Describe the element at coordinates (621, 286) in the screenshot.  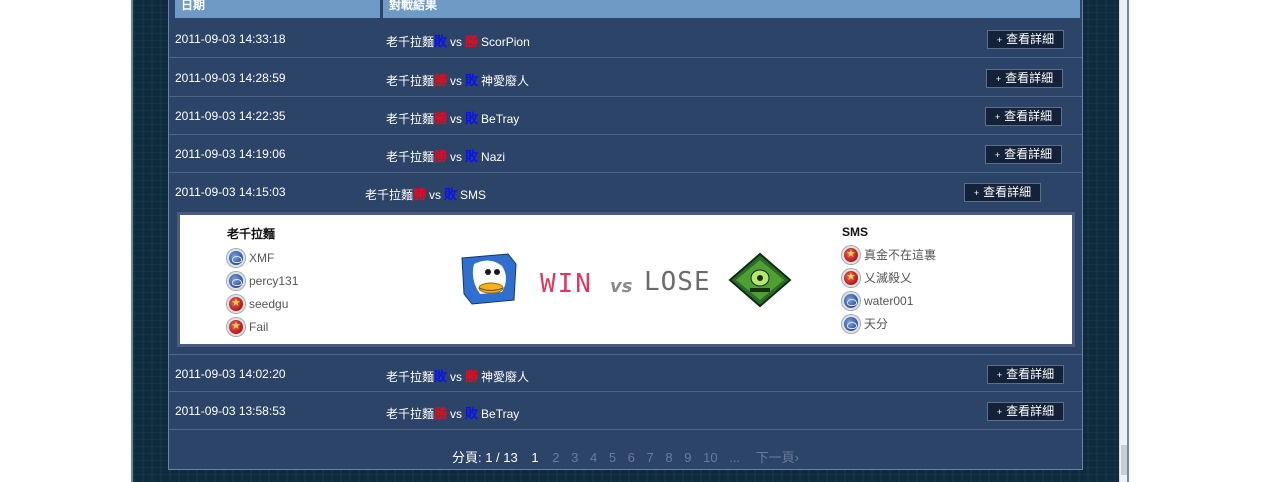
I see `vs-banner-label: vs` at that location.